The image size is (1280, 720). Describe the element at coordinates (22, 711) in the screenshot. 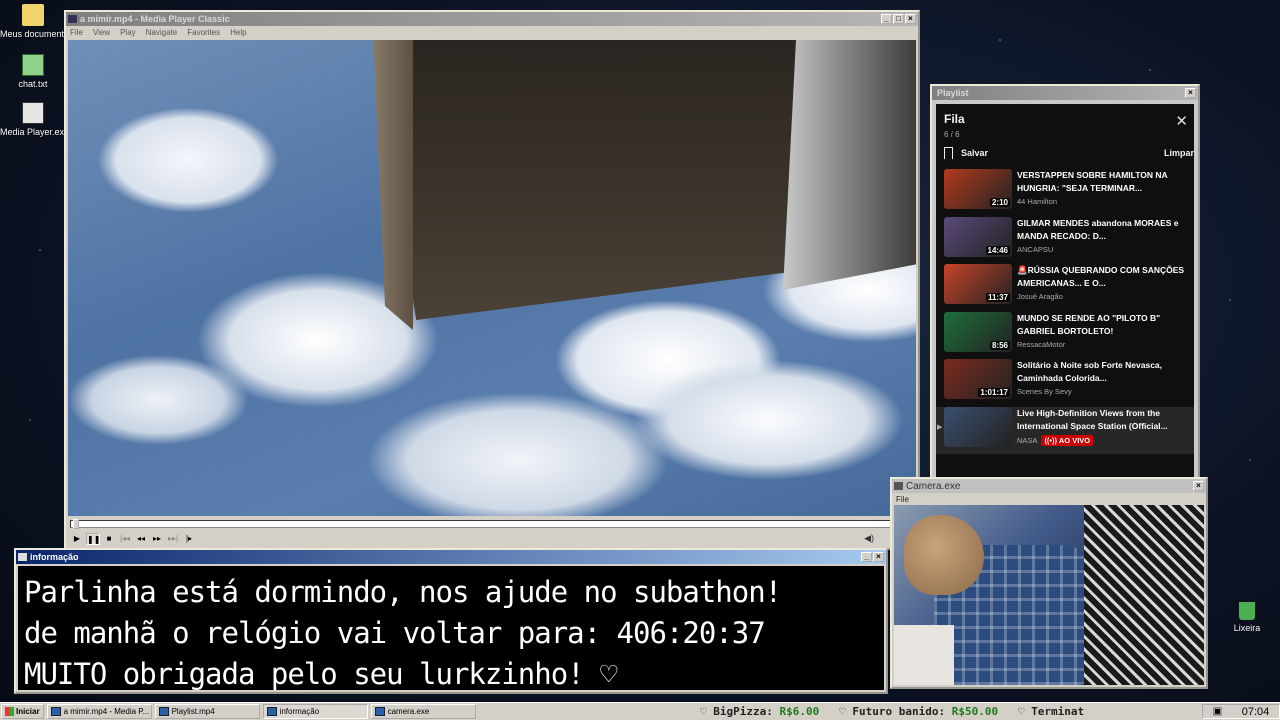

I see `start-button: Iniciar` at that location.